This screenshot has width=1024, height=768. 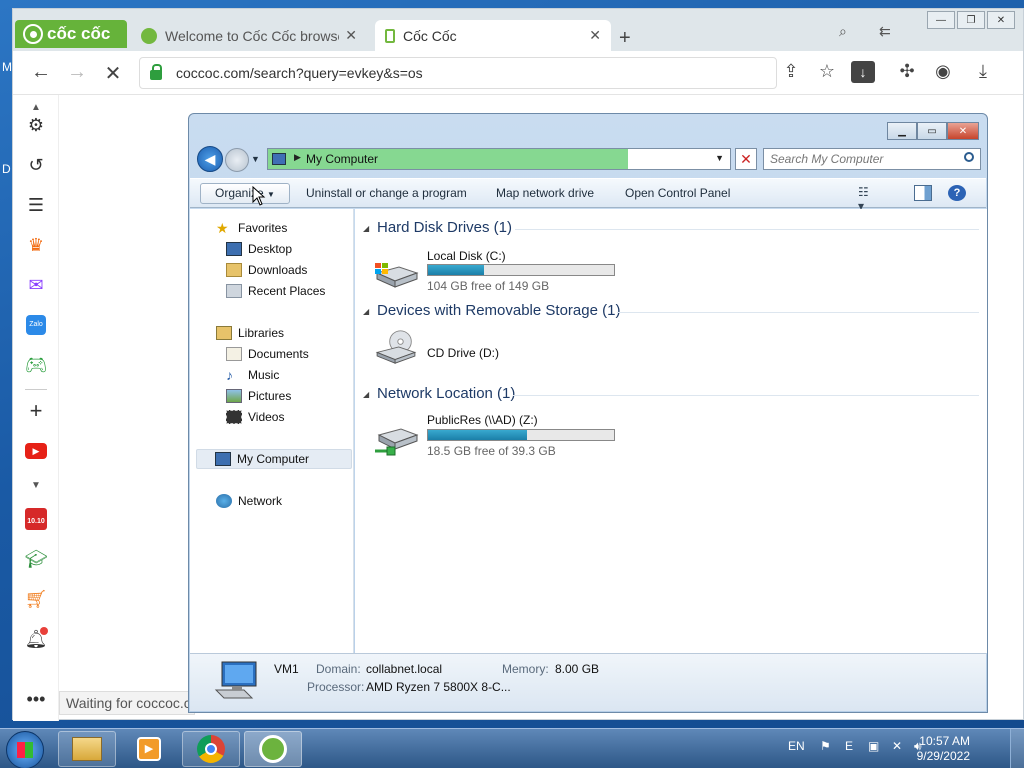 What do you see at coordinates (983, 71) in the screenshot?
I see `downloads-icon: ⤓` at bounding box center [983, 71].